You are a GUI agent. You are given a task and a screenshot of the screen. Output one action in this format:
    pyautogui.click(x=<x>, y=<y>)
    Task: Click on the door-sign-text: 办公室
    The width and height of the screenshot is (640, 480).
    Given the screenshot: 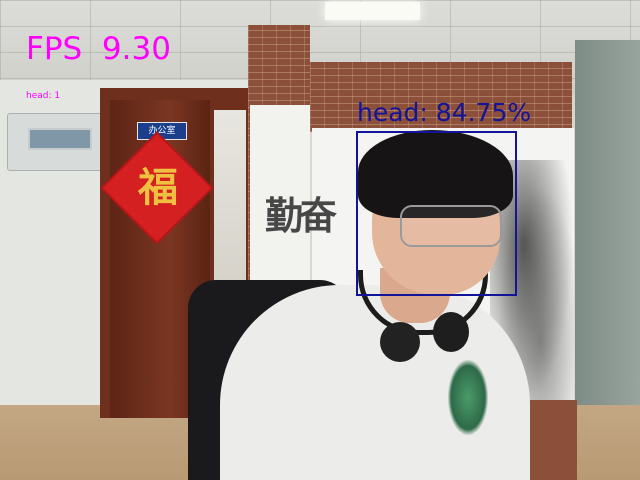 What is the action you would take?
    pyautogui.click(x=162, y=131)
    